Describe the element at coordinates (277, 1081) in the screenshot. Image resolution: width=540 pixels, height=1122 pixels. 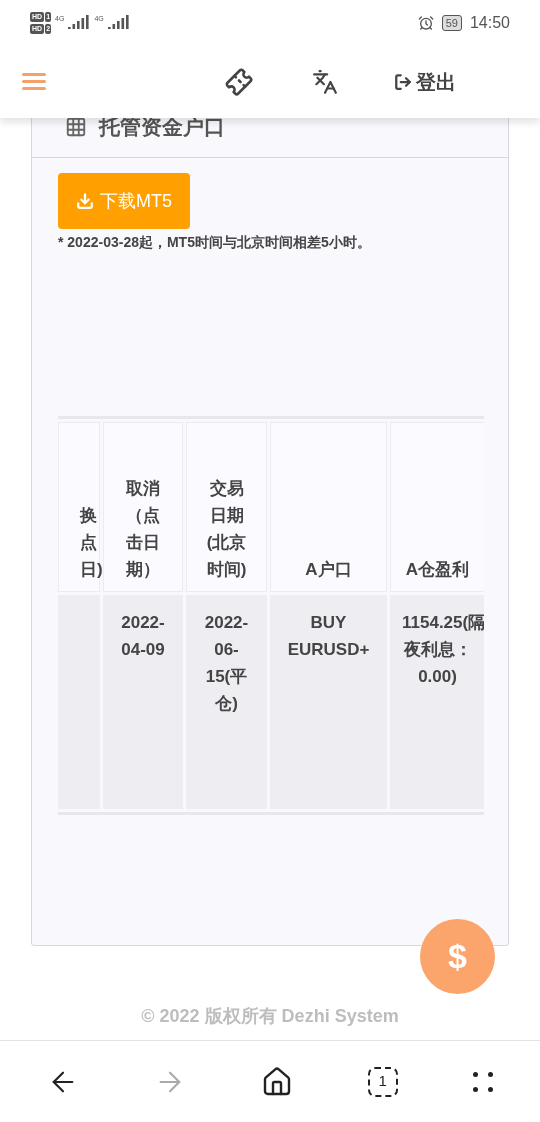
I see `home-button` at that location.